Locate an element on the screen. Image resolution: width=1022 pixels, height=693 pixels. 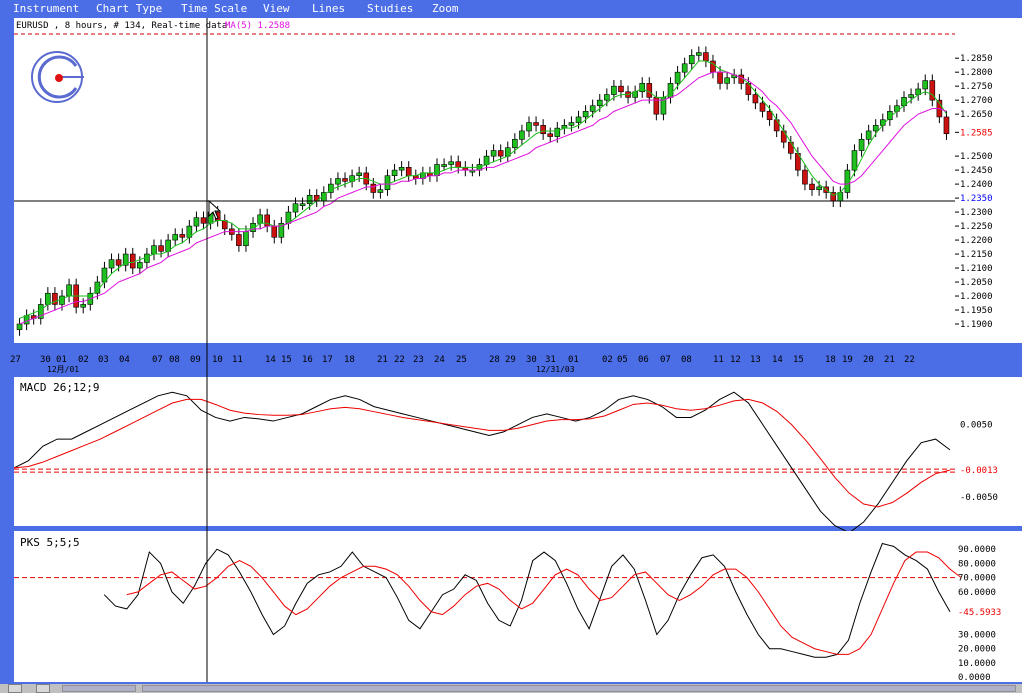
status-footer is located at coordinates (511, 688).